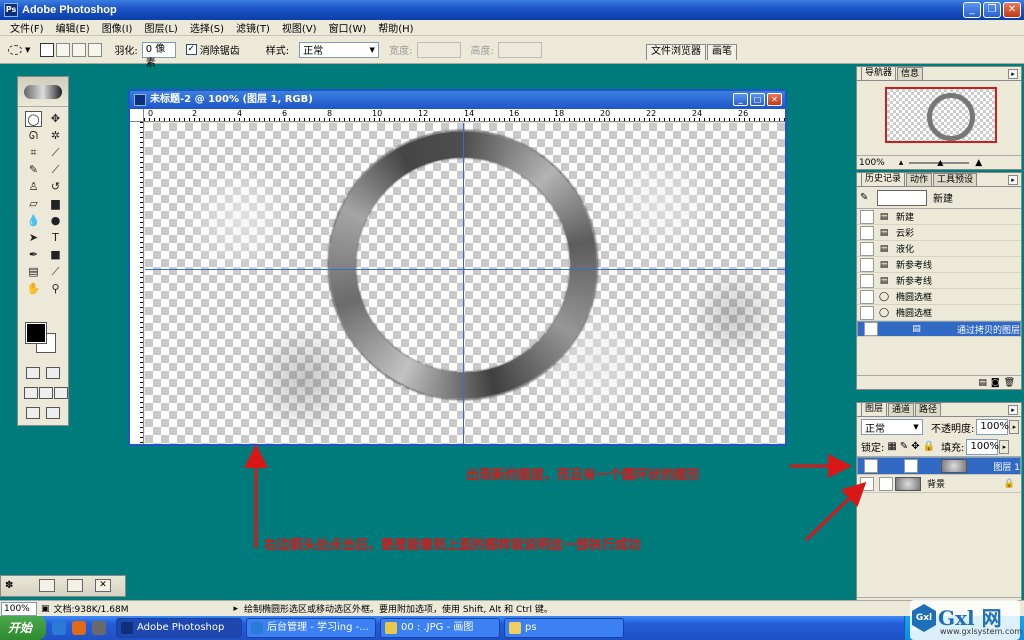 The image size is (1024, 640). I want to click on fill-input: 100%, so click(982, 446).